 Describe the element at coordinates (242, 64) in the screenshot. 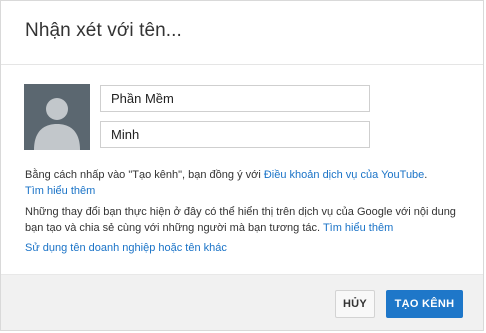

I see `title-divider` at that location.